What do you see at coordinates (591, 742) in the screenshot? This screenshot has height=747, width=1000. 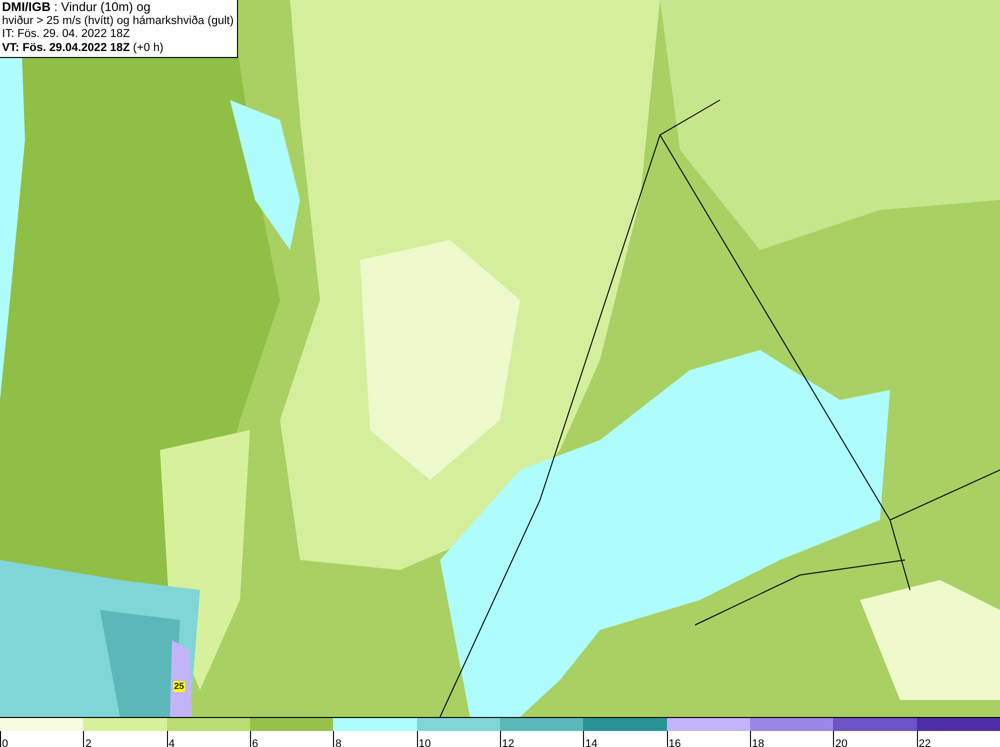 I see `legend-tick-label: 14` at bounding box center [591, 742].